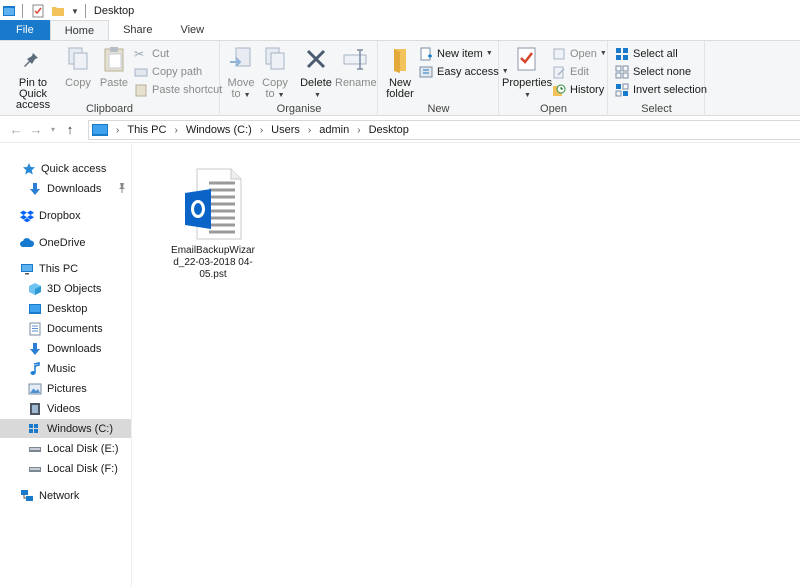  I want to click on desktop-location-icon, so click(100, 129).